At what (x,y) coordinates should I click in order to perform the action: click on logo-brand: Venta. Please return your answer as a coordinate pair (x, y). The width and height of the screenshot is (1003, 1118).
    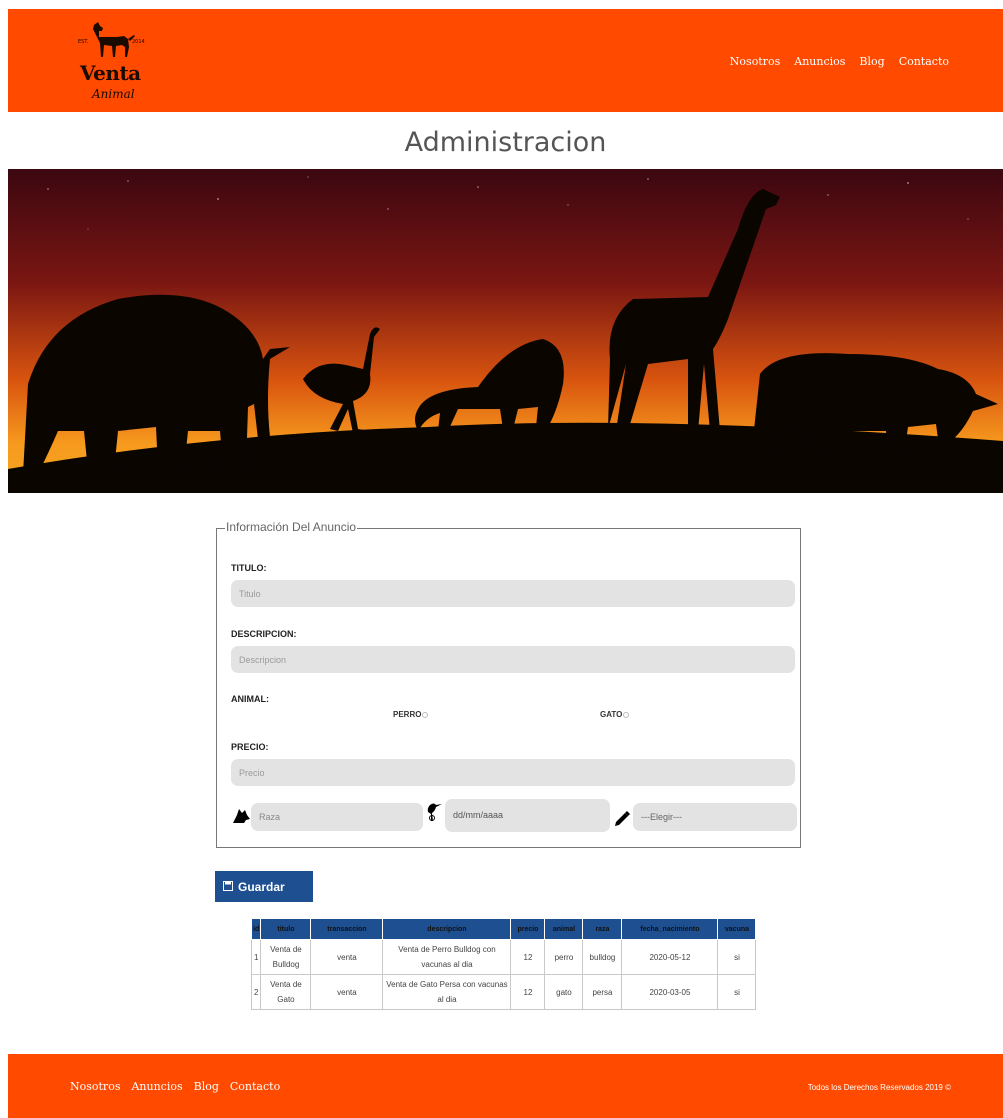
    Looking at the image, I should click on (110, 73).